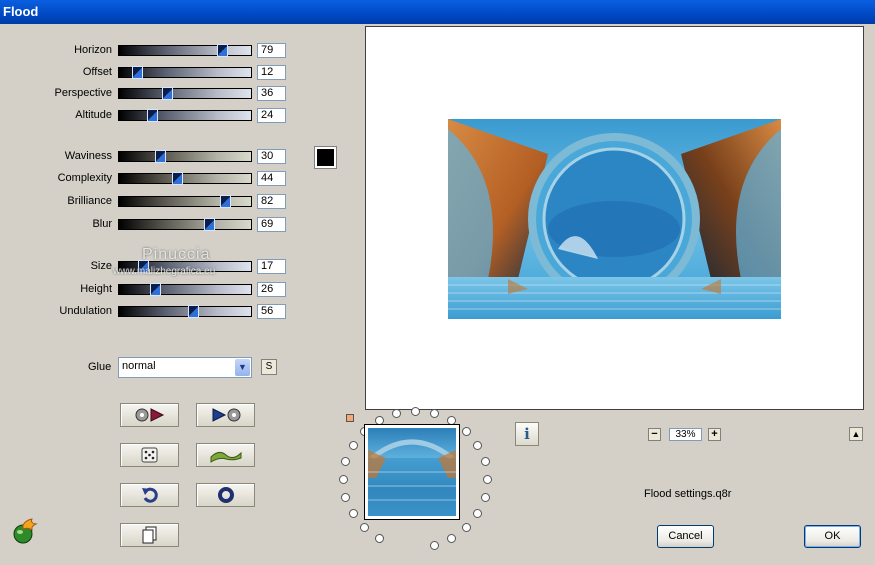  What do you see at coordinates (25, 531) in the screenshot?
I see `flaming-globe-icon` at bounding box center [25, 531].